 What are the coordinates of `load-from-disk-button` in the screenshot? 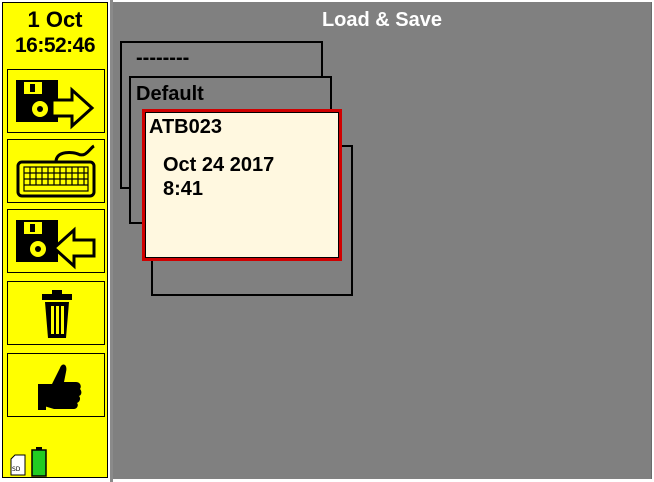 It's located at (56, 241).